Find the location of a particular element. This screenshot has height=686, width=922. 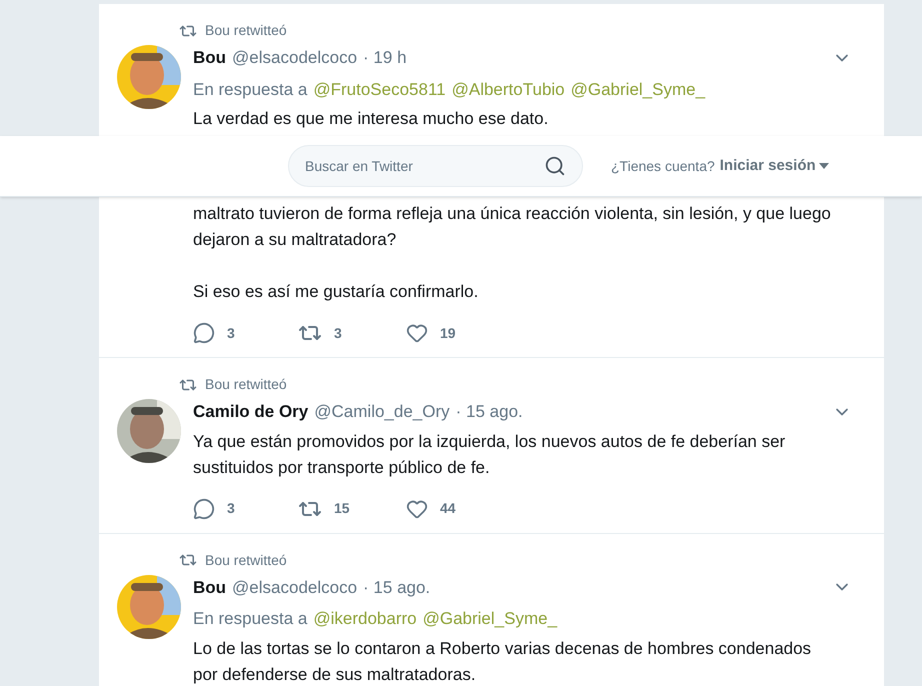

tweet-text: Ya que están promovidos por la izquierda, los nuevos autos de fe deberían ser sustituidos por transporte público de fe. is located at coordinates (489, 454).